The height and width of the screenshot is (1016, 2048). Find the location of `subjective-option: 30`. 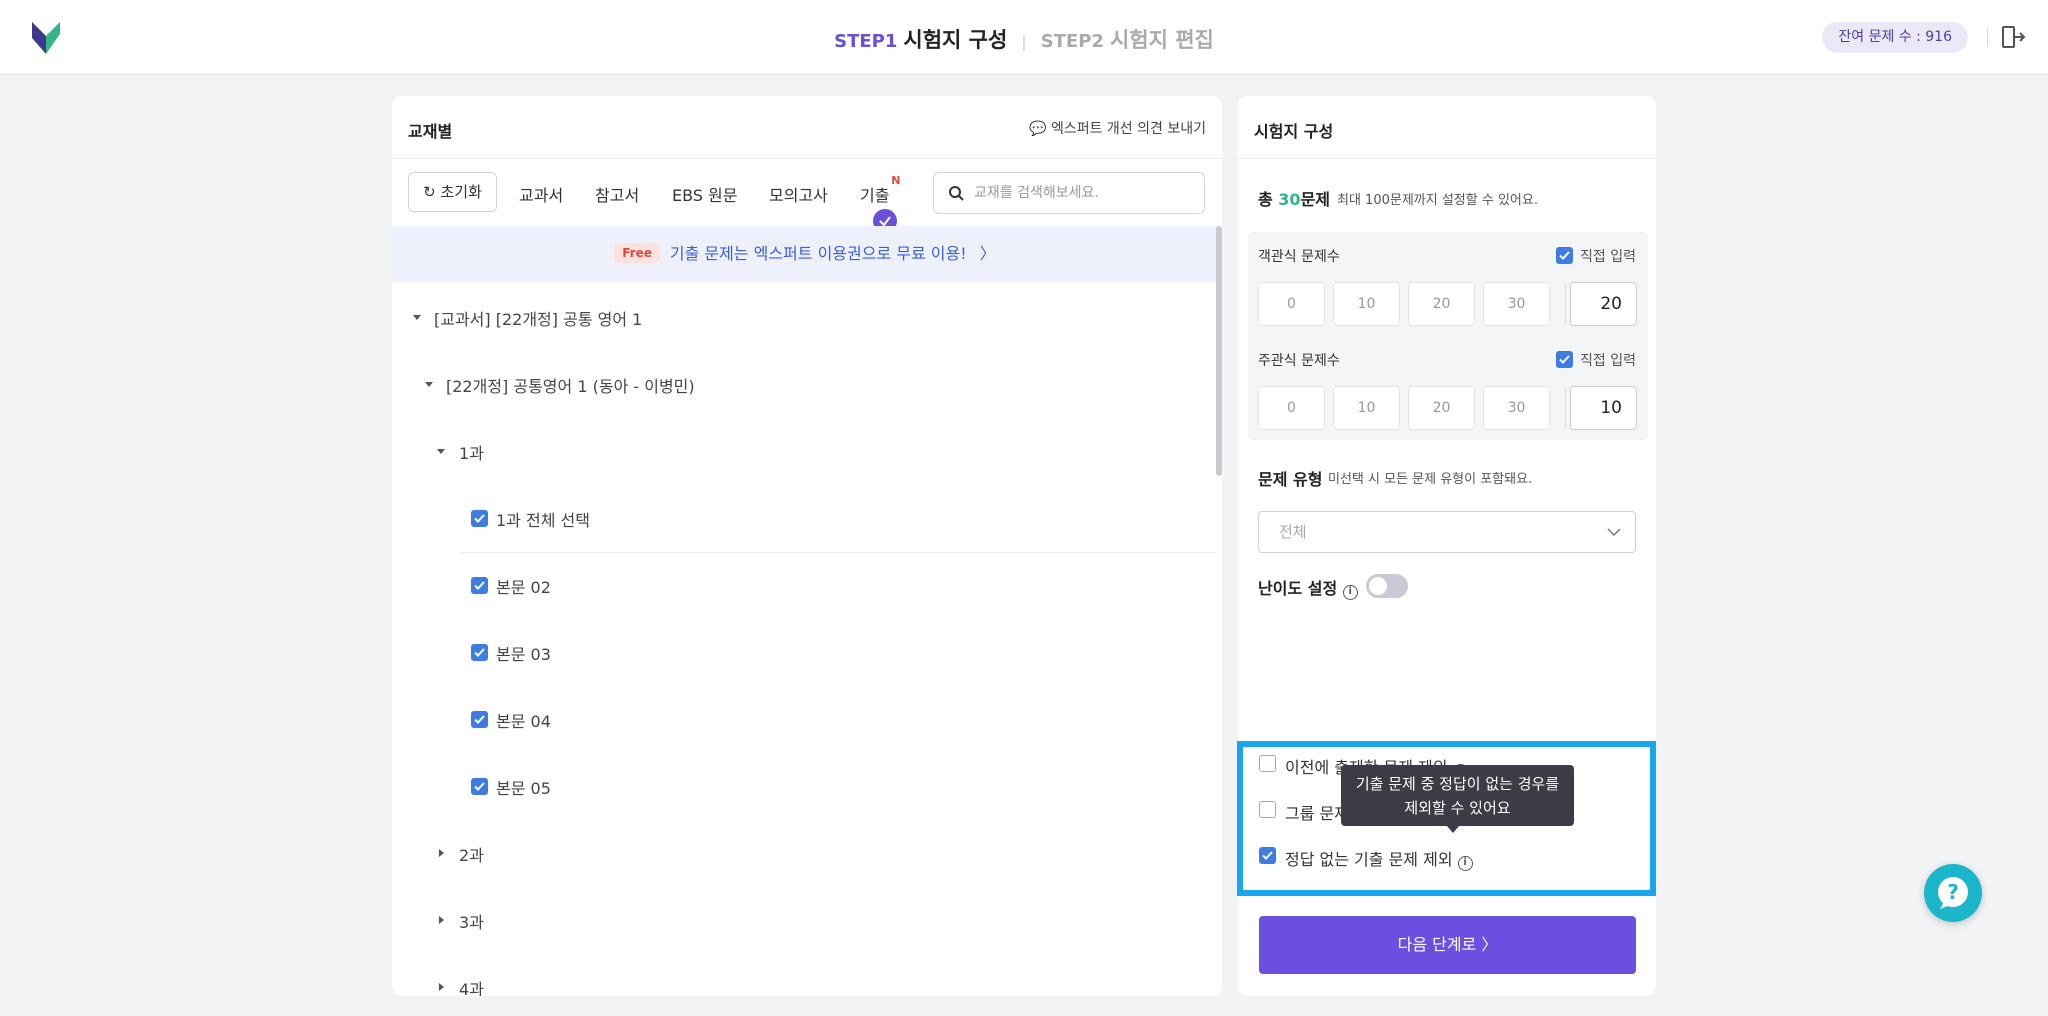

subjective-option: 30 is located at coordinates (1516, 408).